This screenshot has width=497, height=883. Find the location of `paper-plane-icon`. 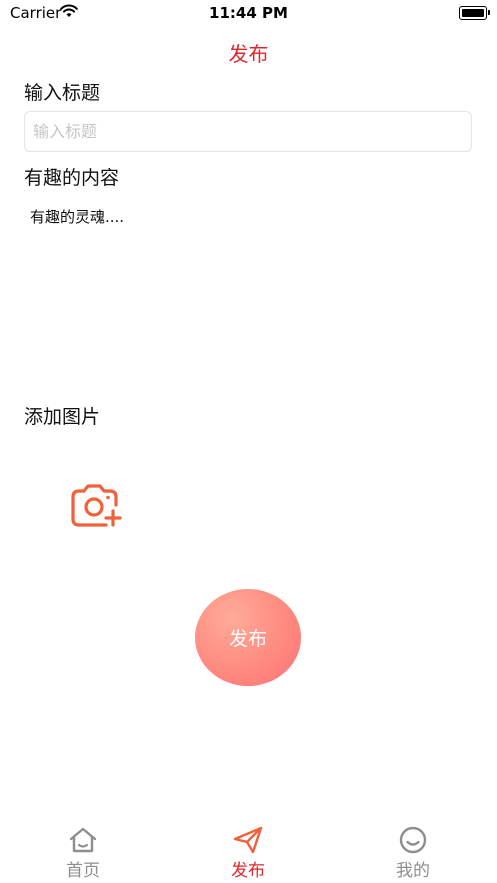

paper-plane-icon is located at coordinates (248, 840).